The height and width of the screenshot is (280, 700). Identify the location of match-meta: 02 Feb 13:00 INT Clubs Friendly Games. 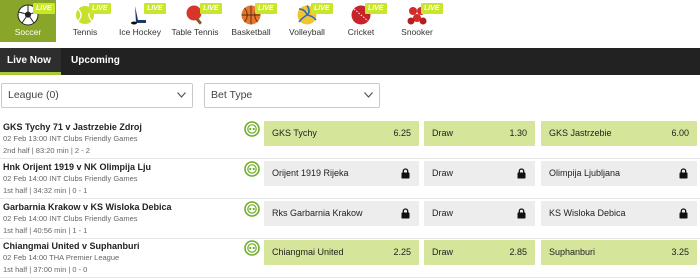
(70, 138).